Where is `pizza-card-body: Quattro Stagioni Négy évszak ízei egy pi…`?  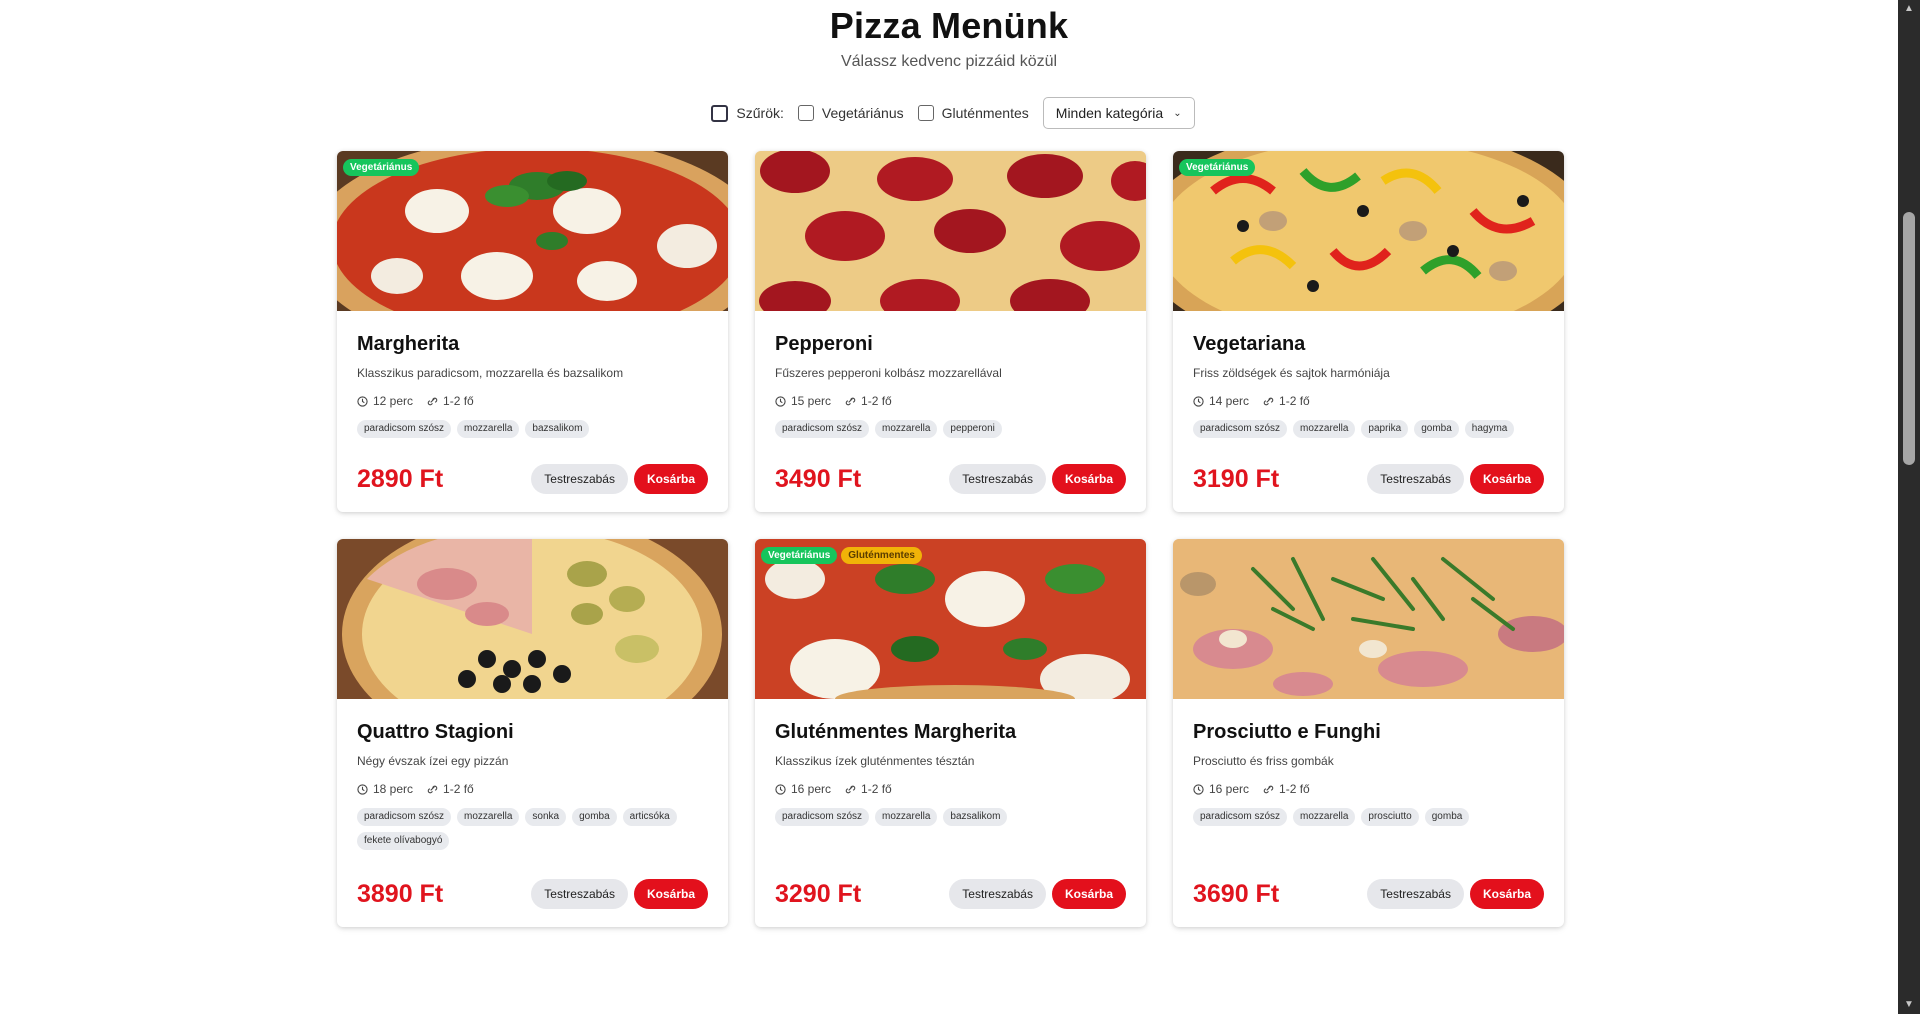 pizza-card-body: Quattro Stagioni Négy évszak ízei egy pi… is located at coordinates (532, 813).